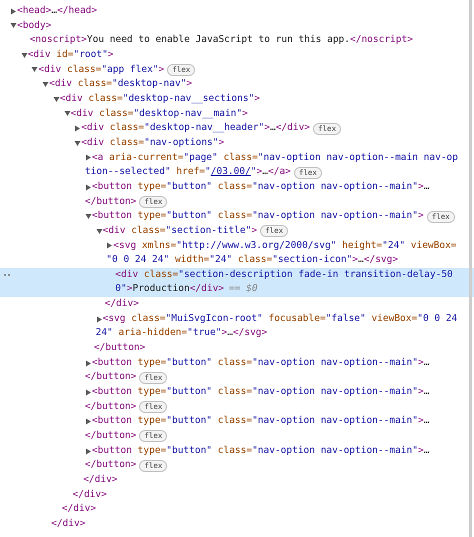  I want to click on code-line: "0 0 24 24" width="24" class="section-icon">…</svg>, so click(252, 260).